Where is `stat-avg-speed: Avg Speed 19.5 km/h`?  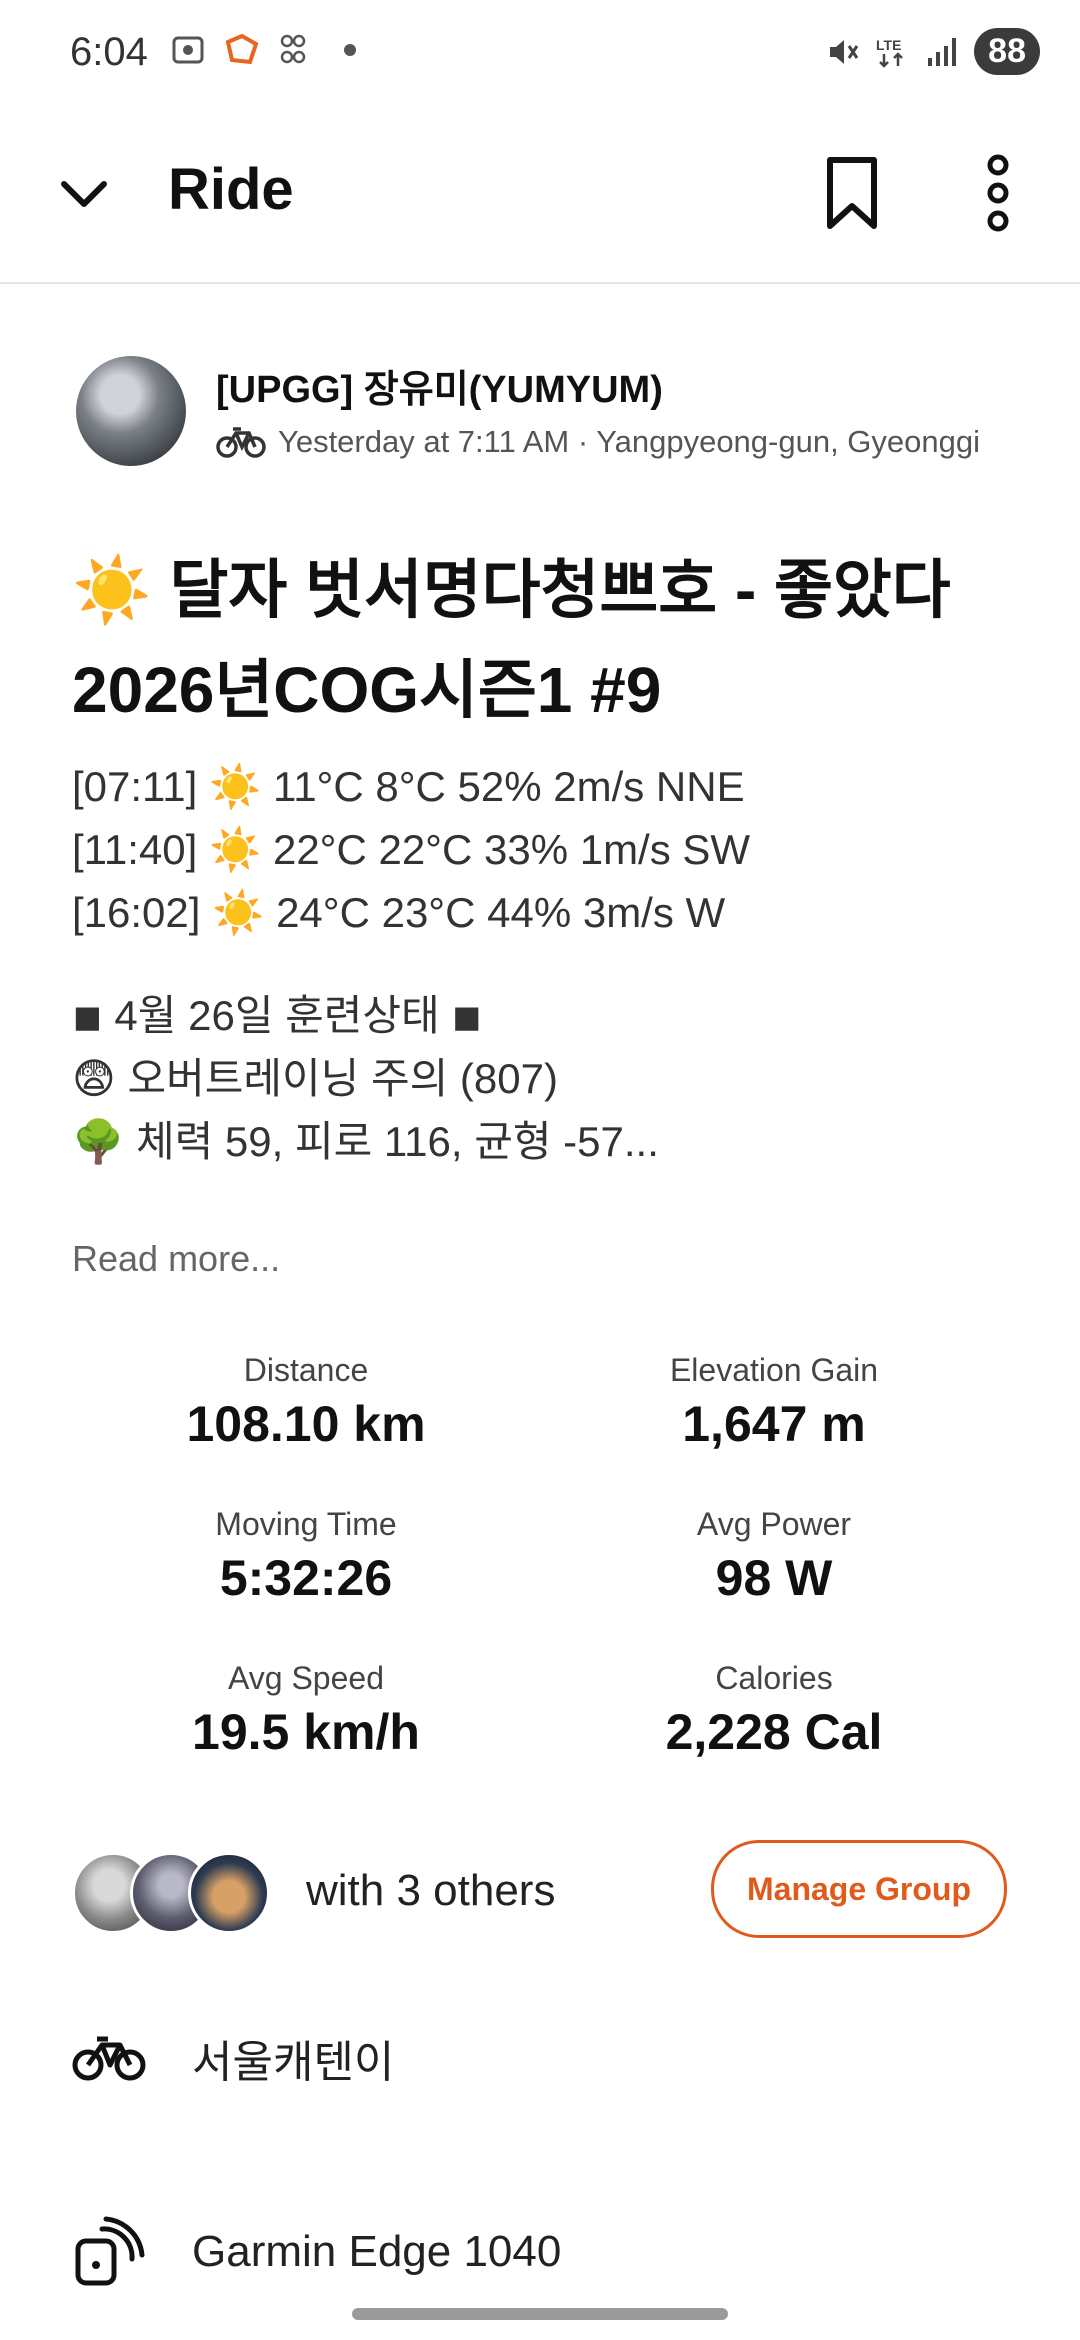
stat-avg-speed: Avg Speed 19.5 km/h is located at coordinates (306, 1710).